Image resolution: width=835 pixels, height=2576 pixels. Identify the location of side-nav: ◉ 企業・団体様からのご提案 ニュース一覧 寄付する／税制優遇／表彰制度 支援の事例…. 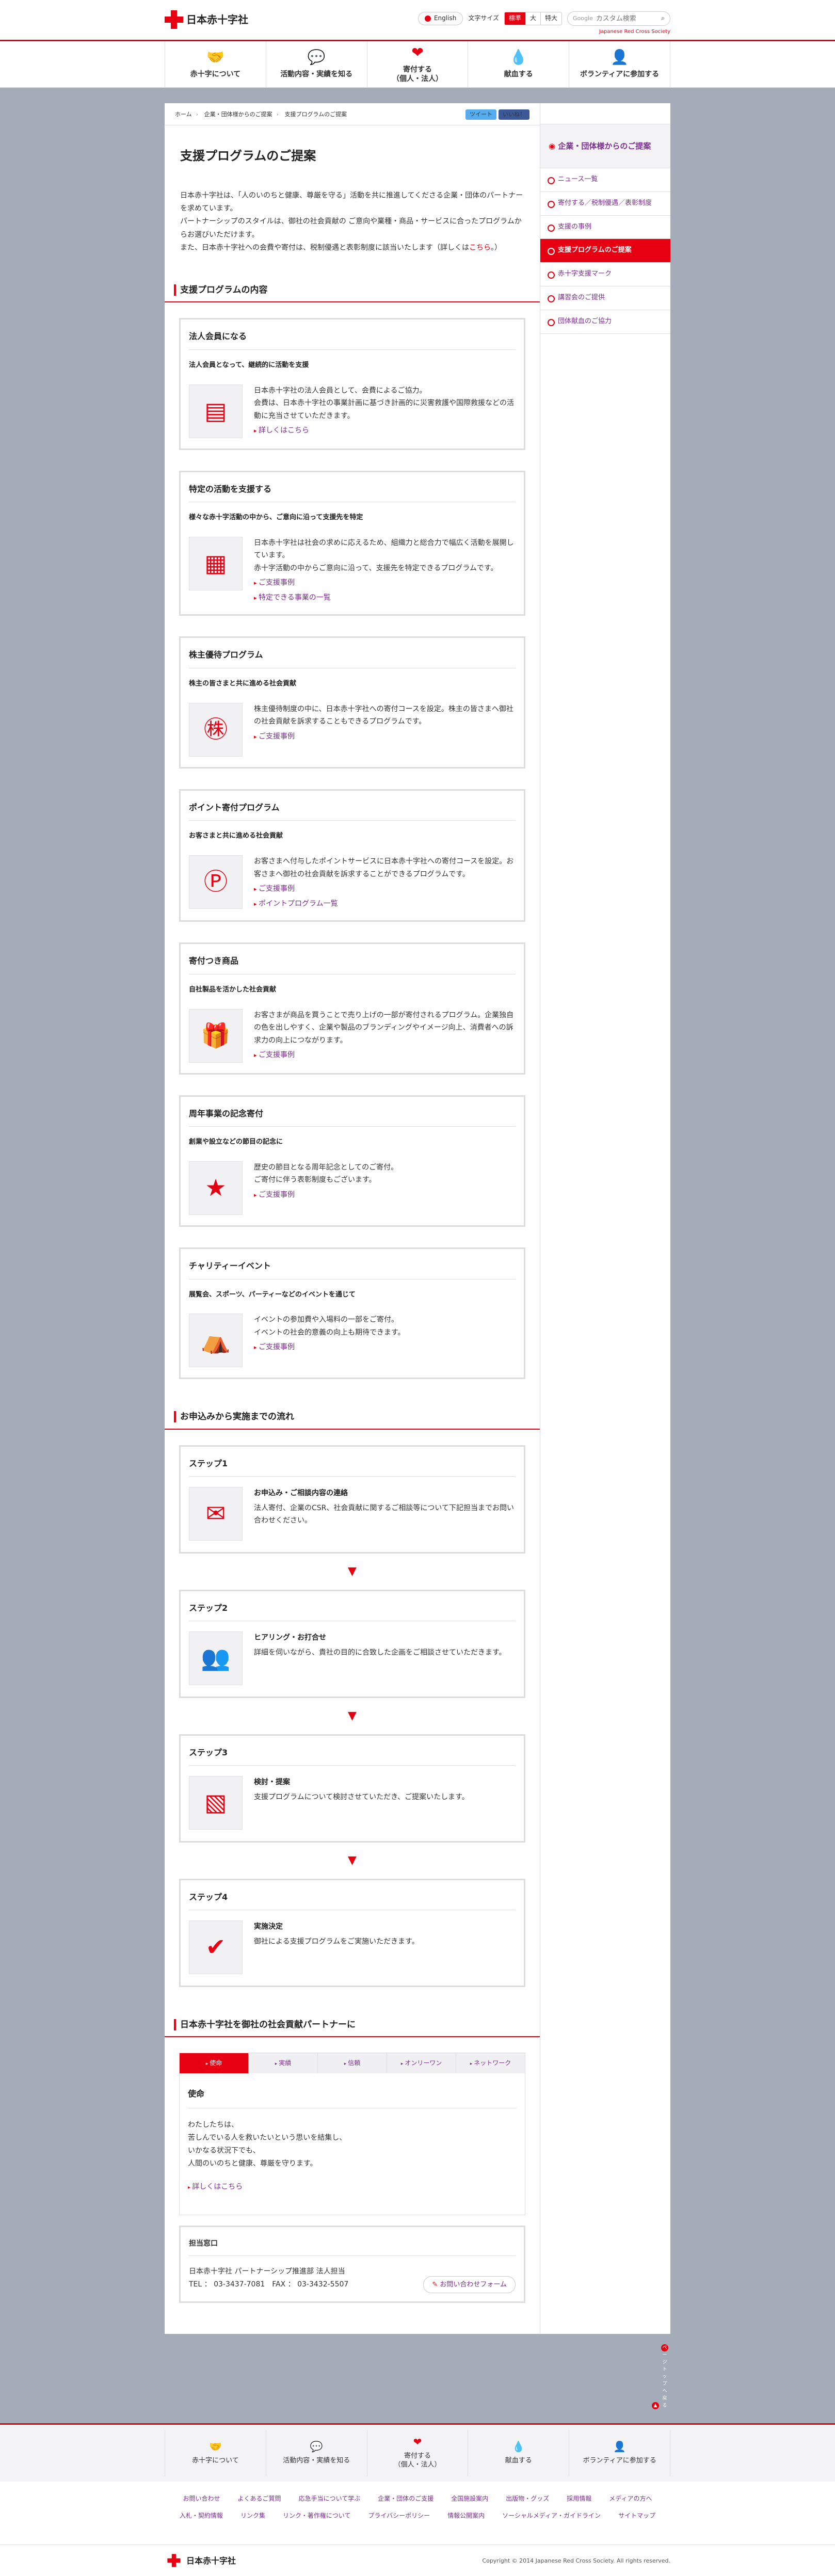
(605, 1218).